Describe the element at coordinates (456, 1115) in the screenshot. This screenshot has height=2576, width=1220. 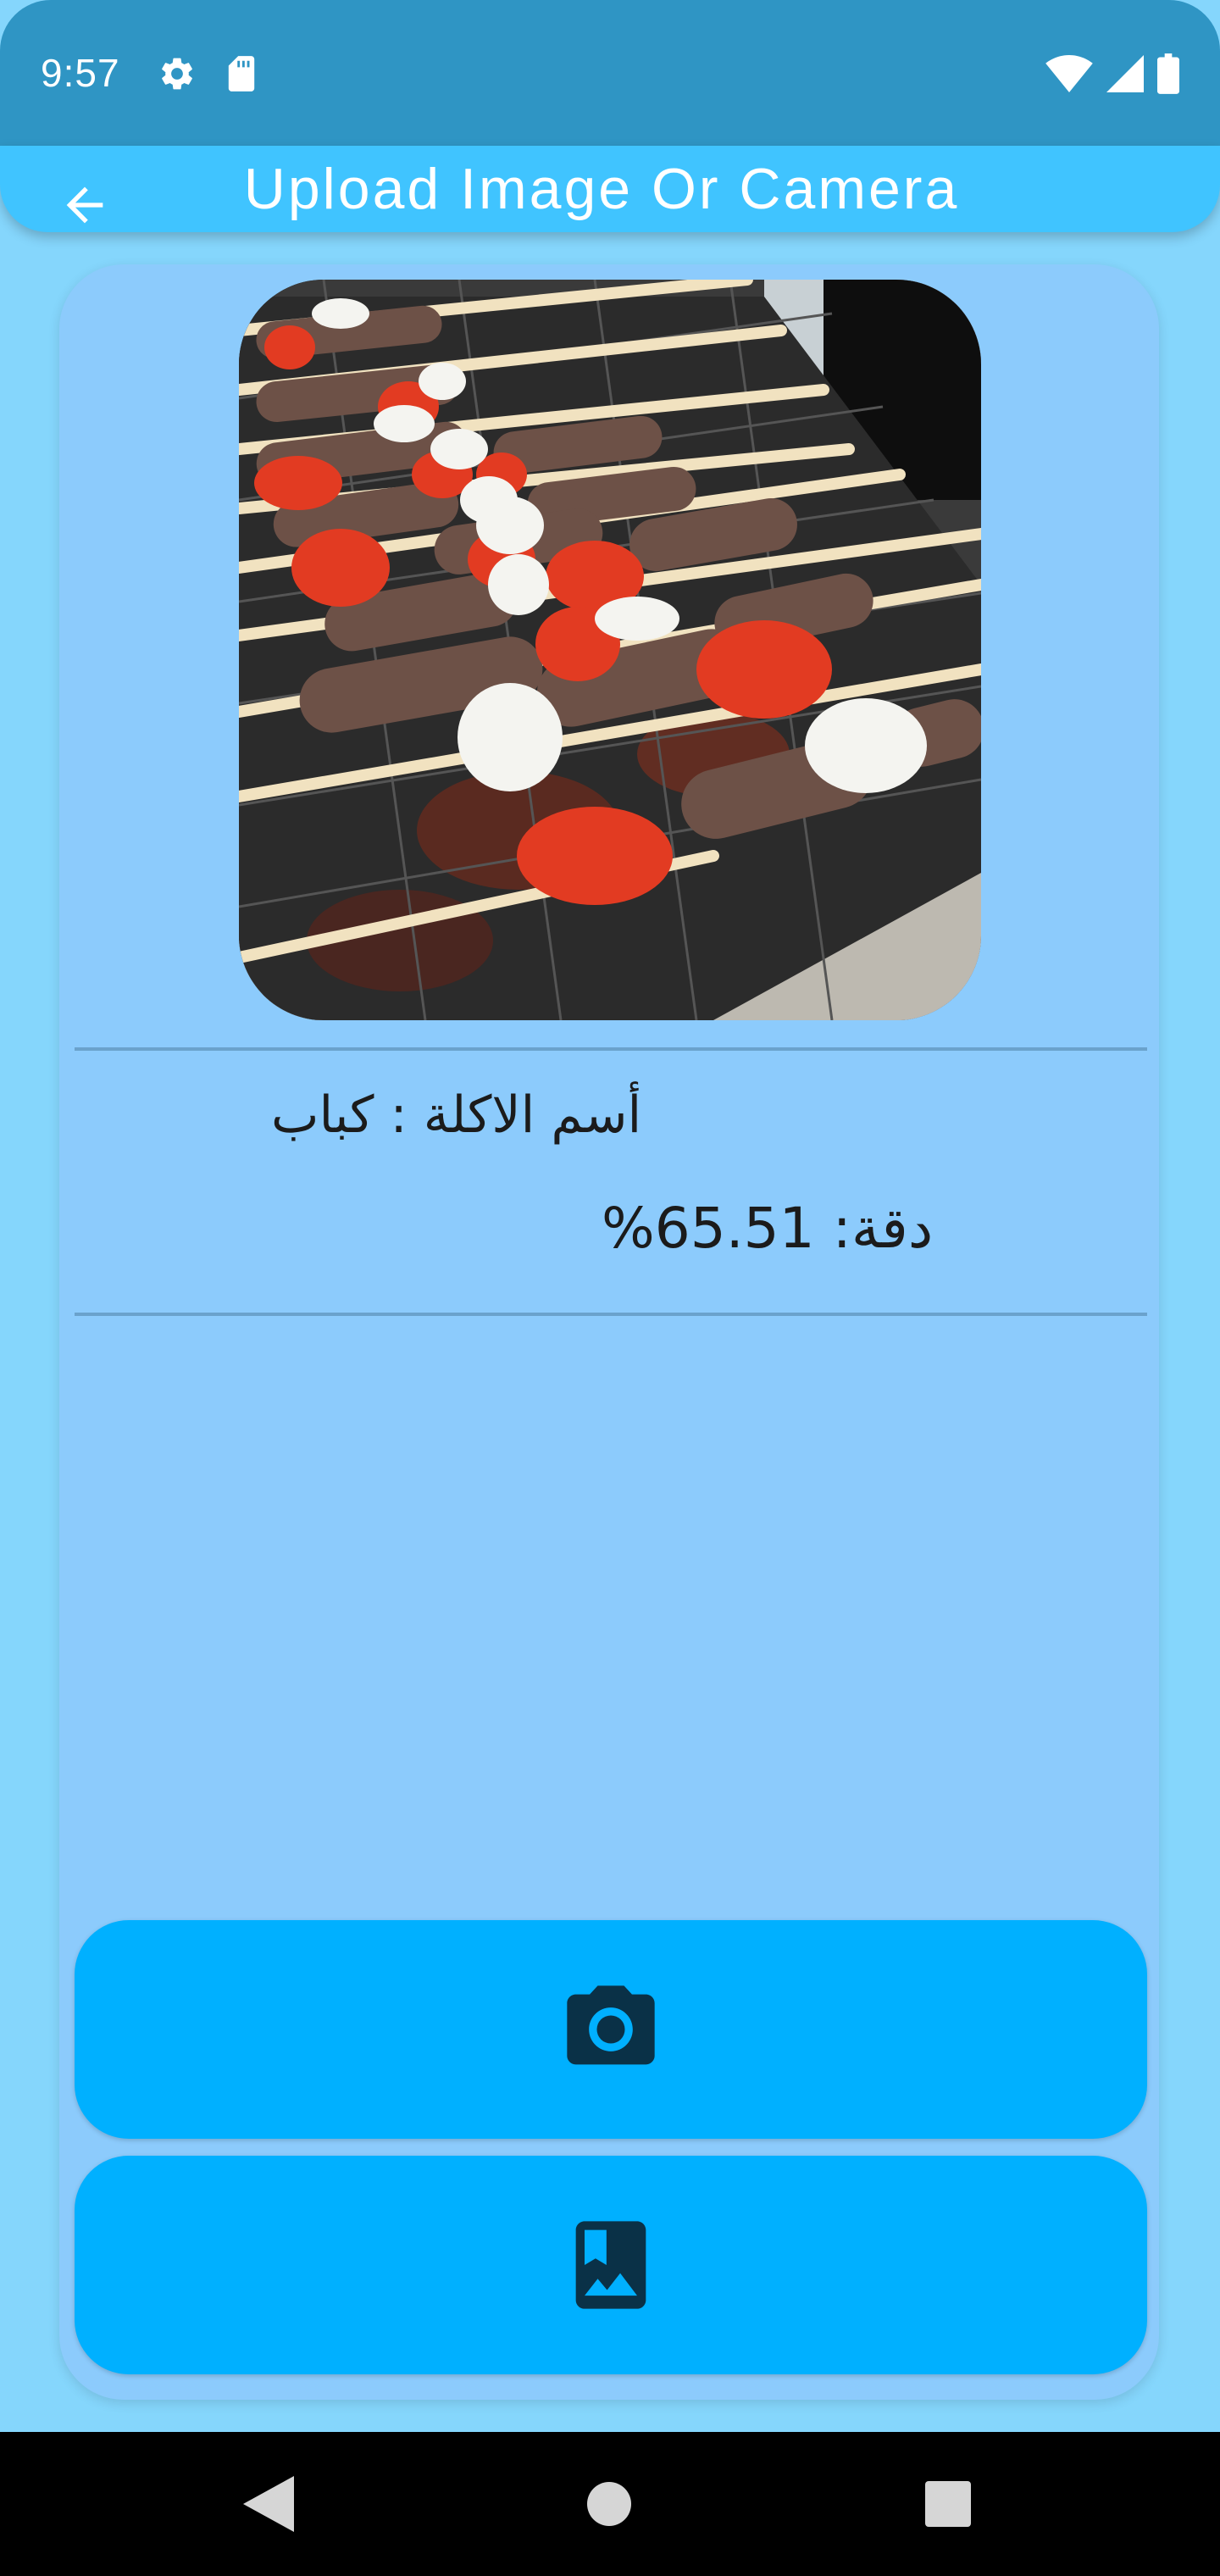
I see `food-name-label: أسم الاكلة : كباب` at that location.